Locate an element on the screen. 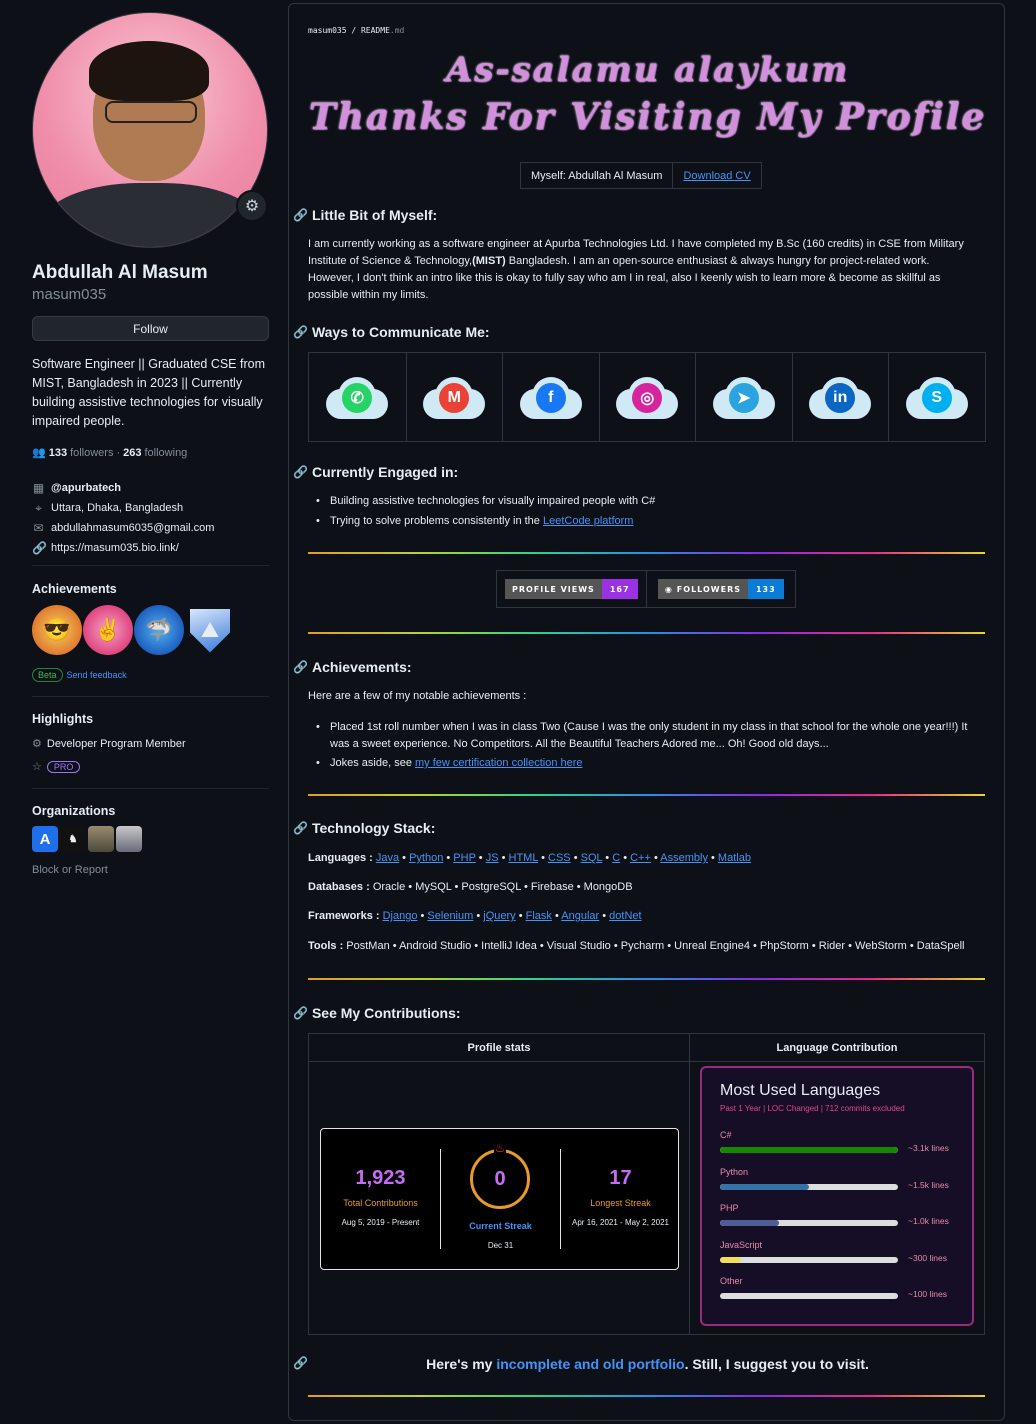 This screenshot has width=1036, height=1424. language-link: C is located at coordinates (616, 858).